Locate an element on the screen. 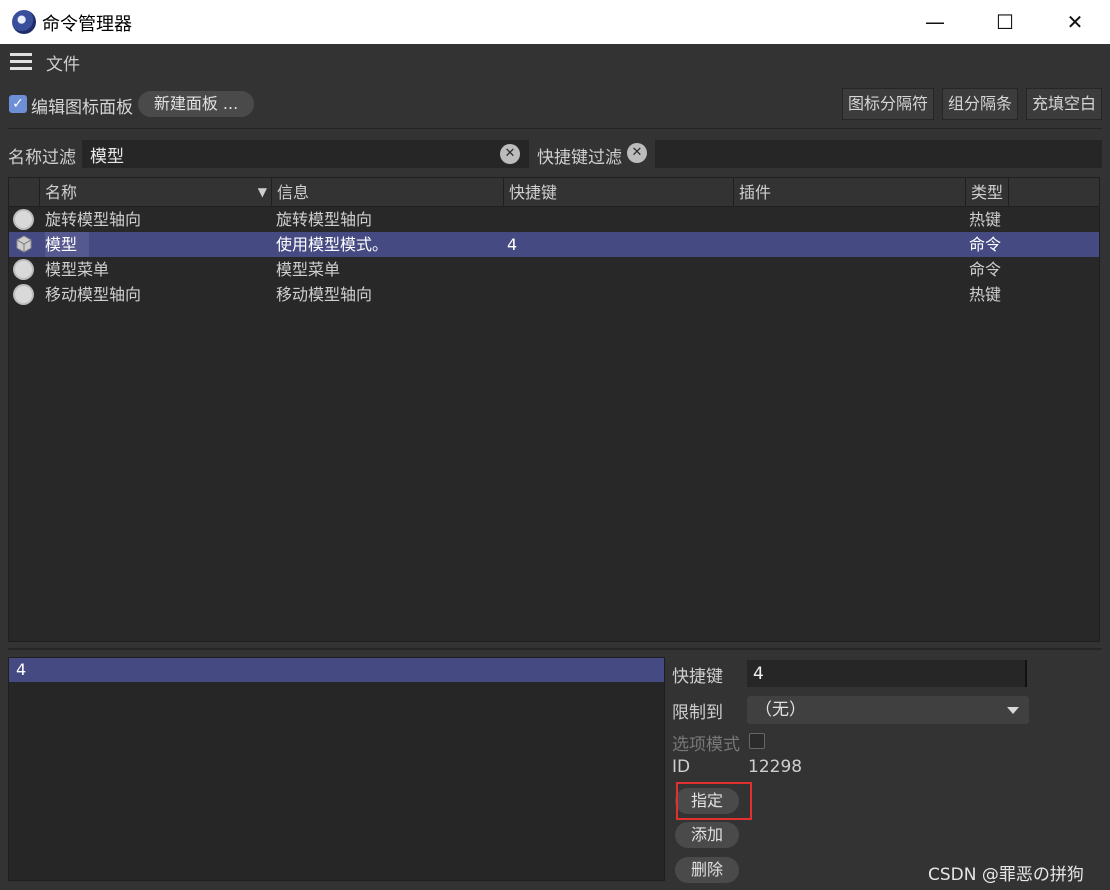  id-label: ID is located at coordinates (681, 767).